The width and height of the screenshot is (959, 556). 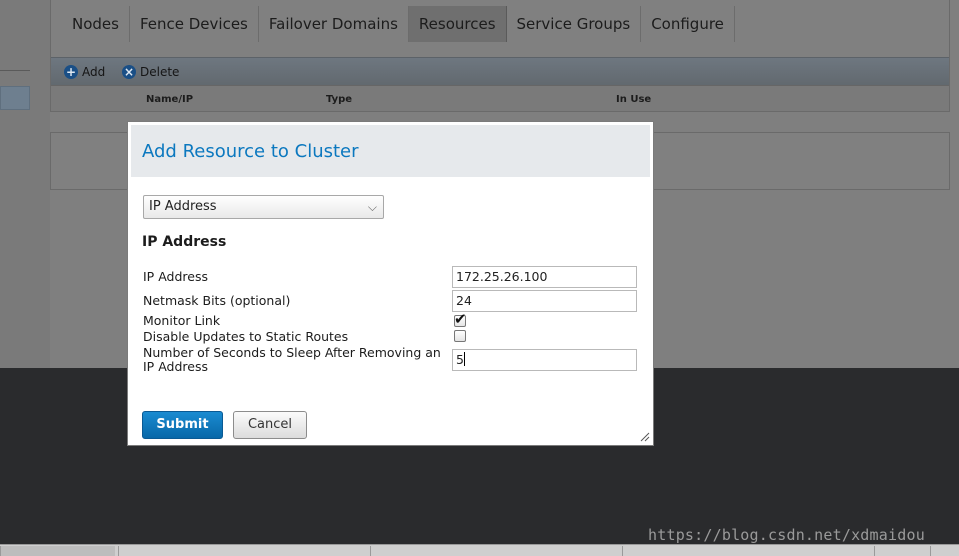 What do you see at coordinates (175, 276) in the screenshot?
I see `ip-address-label: IP Address` at bounding box center [175, 276].